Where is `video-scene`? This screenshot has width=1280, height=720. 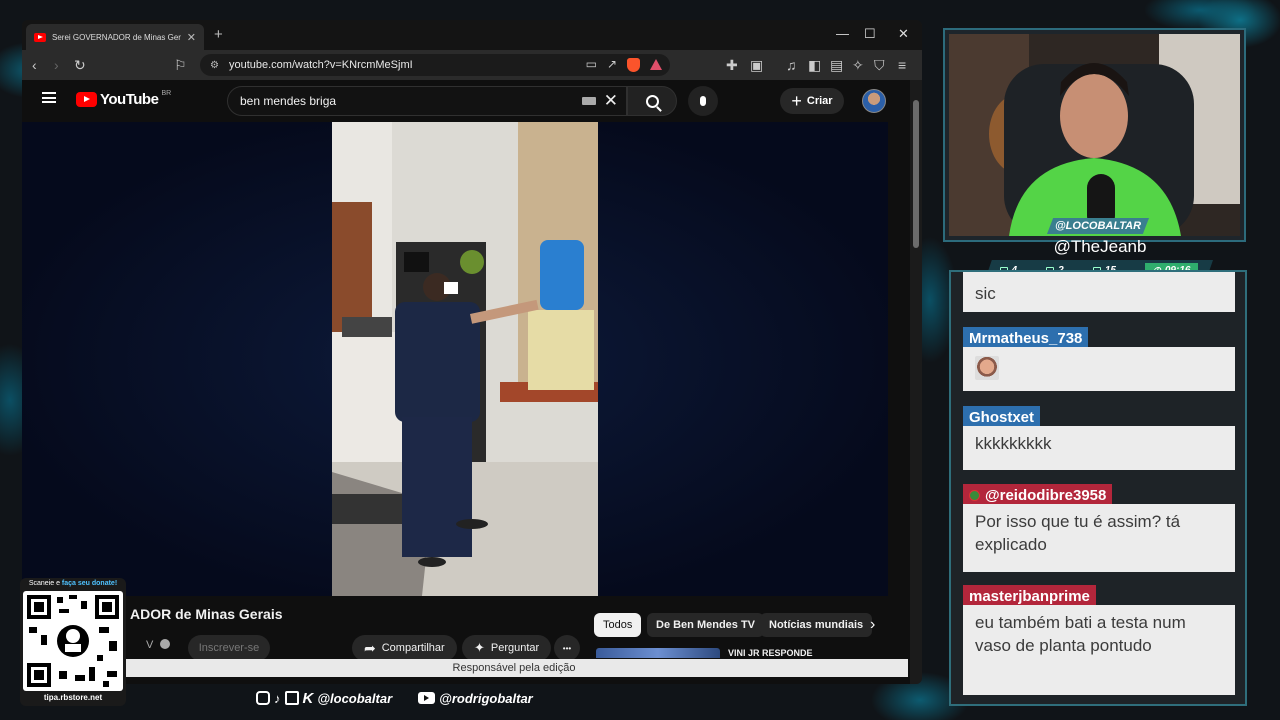 video-scene is located at coordinates (465, 359).